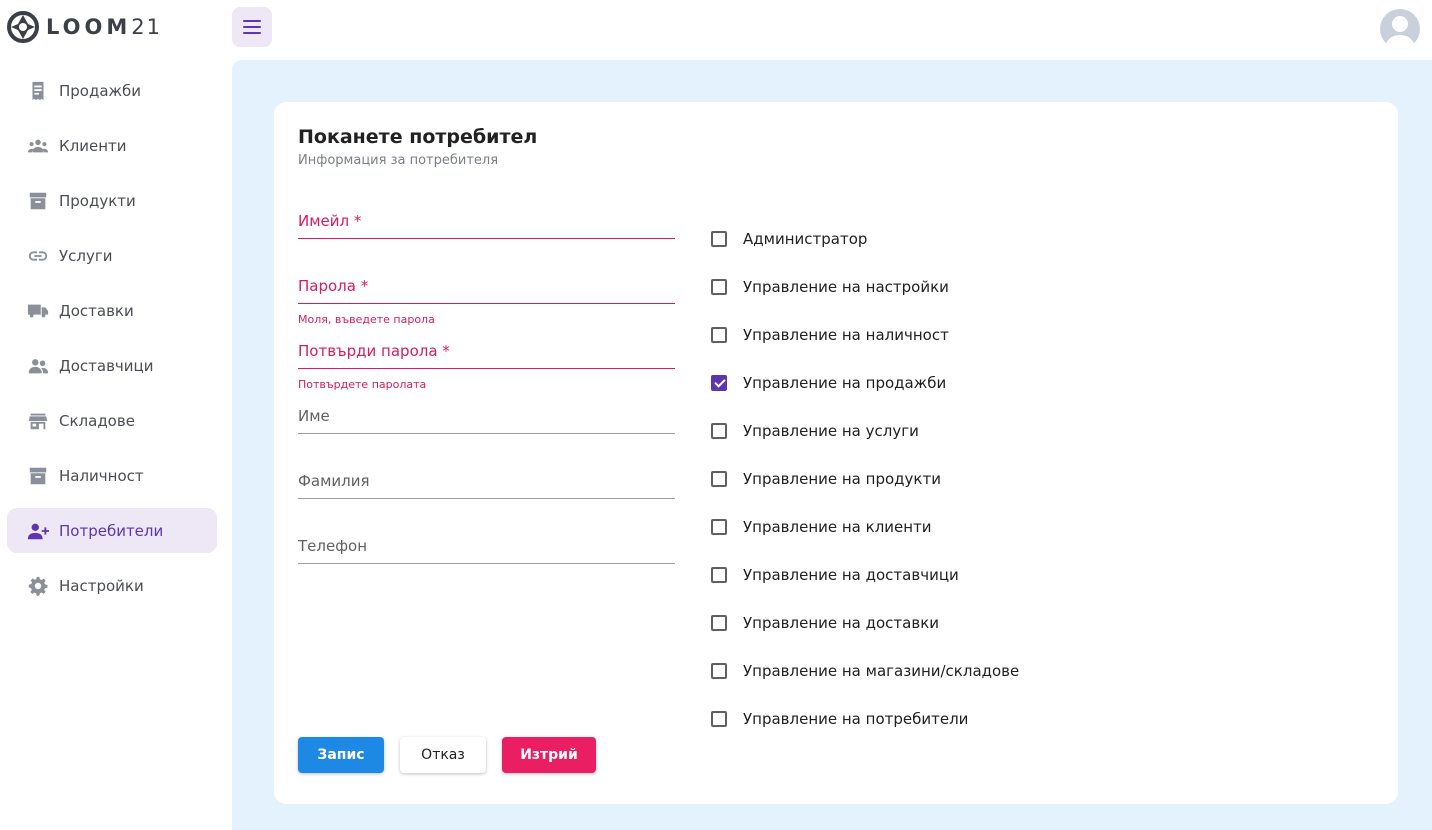 The width and height of the screenshot is (1432, 830). I want to click on people-icon, so click(38, 366).